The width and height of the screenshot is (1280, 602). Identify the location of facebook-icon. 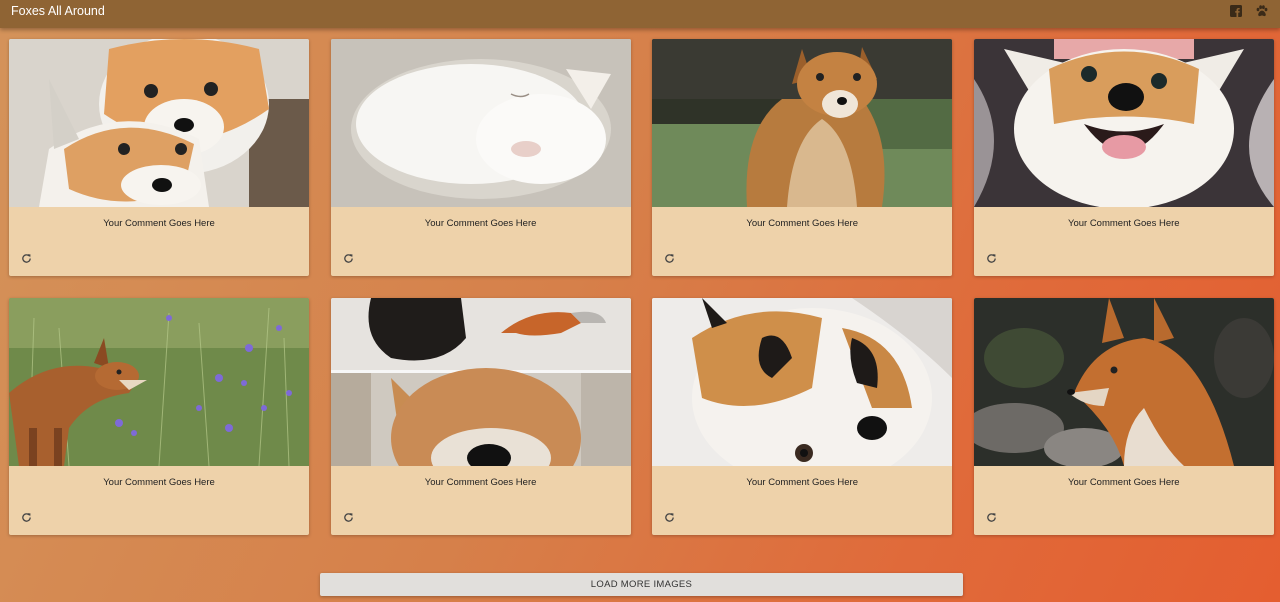
(1236, 11).